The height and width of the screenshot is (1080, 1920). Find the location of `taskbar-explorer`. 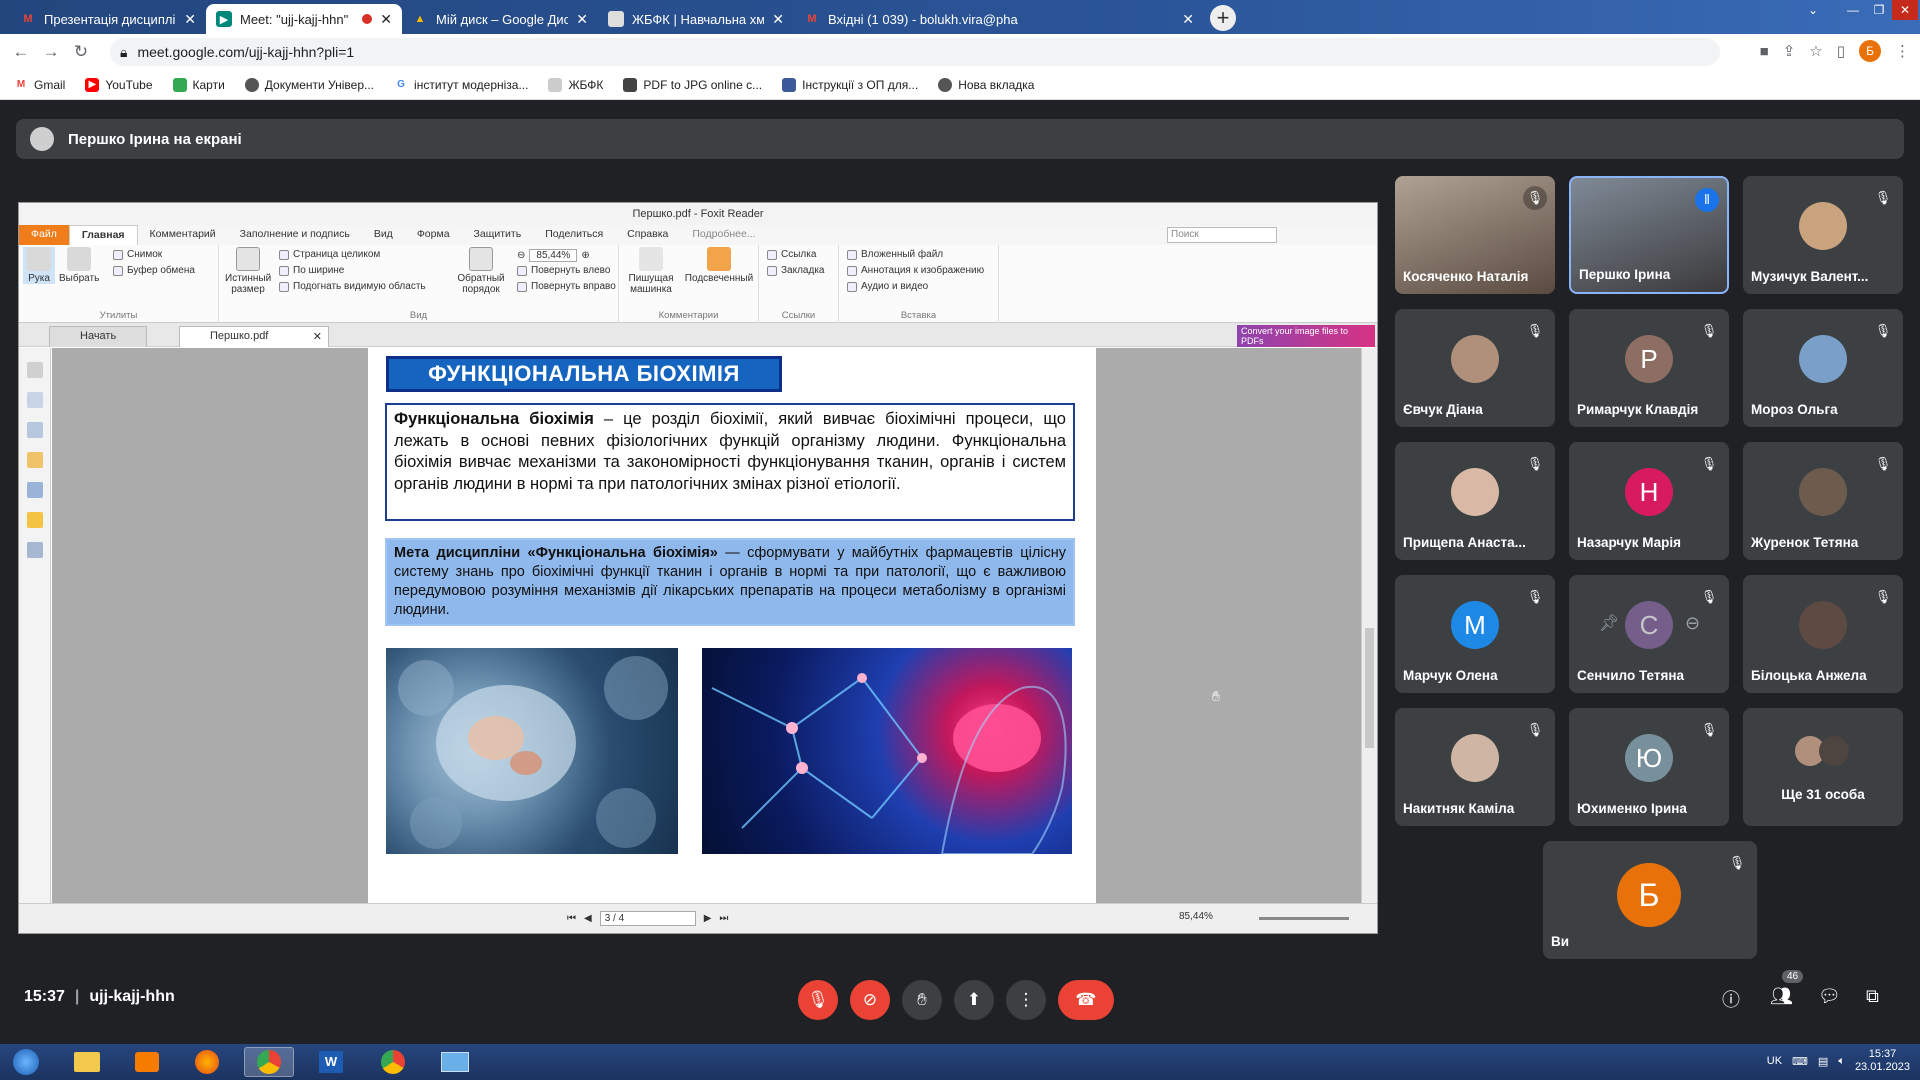

taskbar-explorer is located at coordinates (87, 1062).